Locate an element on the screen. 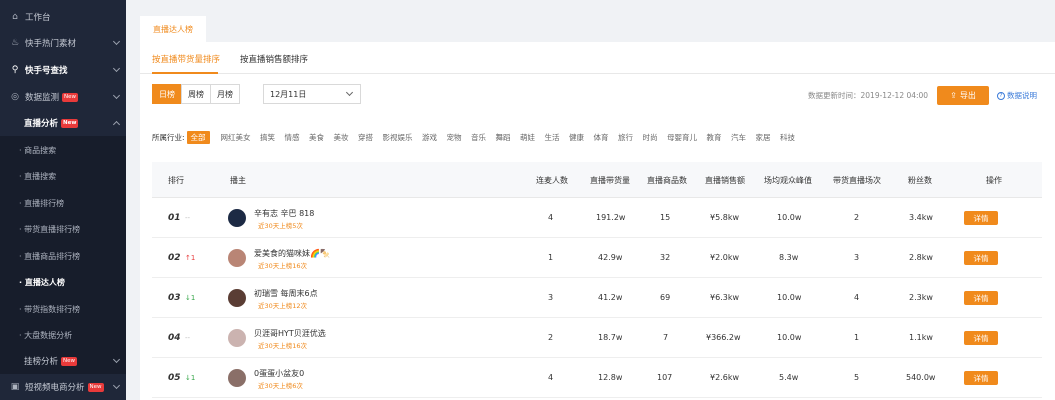 The height and width of the screenshot is (400, 1055). streamer-name: 爱美食的猫咪妹🌈🍢 is located at coordinates (292, 253).